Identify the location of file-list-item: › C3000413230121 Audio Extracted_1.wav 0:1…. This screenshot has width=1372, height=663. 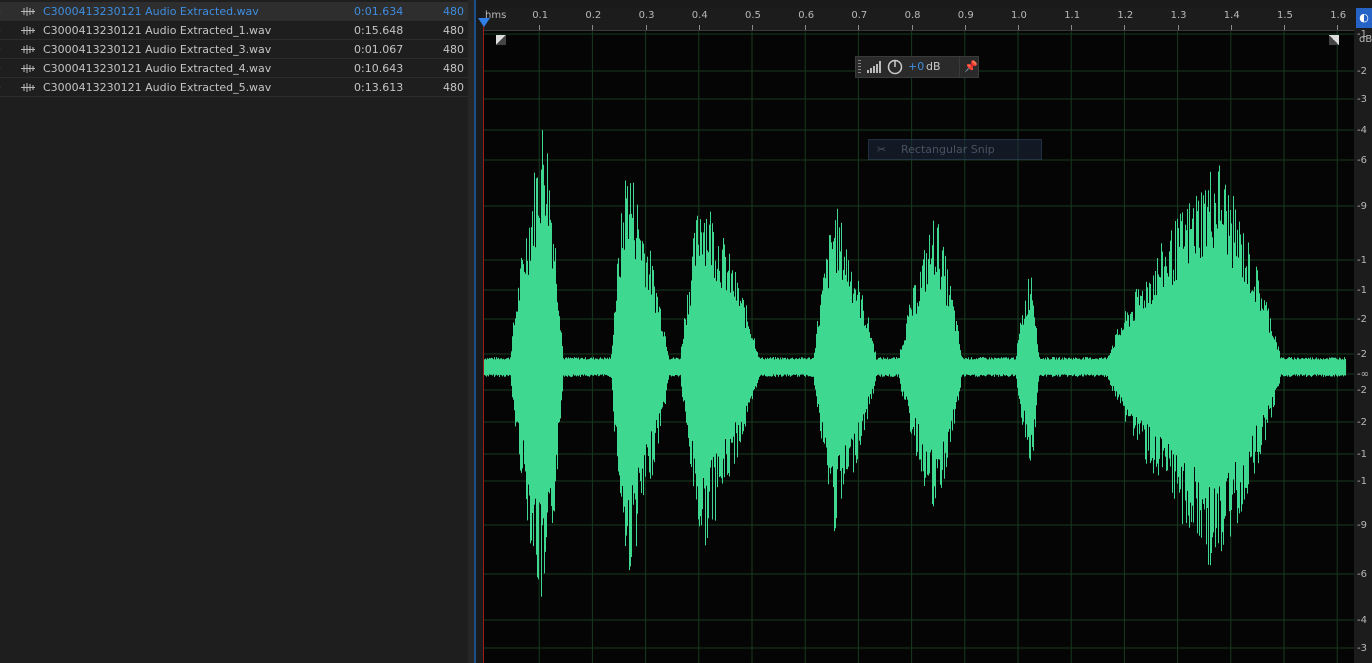
(234, 30).